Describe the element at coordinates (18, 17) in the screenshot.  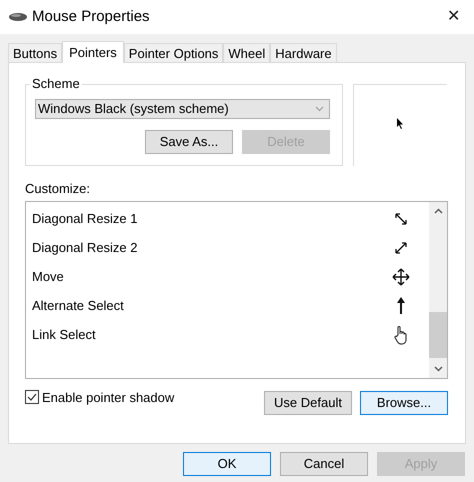
I see `mouse-icon` at that location.